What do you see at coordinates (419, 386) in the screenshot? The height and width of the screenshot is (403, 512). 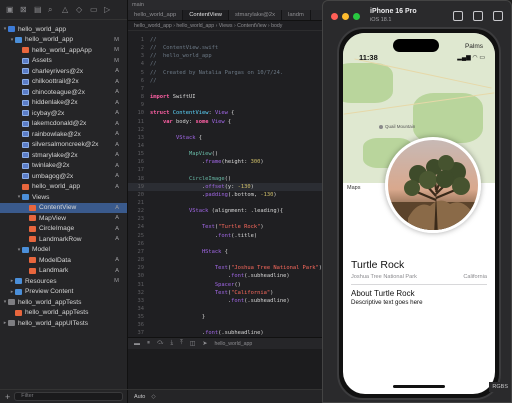 I see `home-indicator` at bounding box center [419, 386].